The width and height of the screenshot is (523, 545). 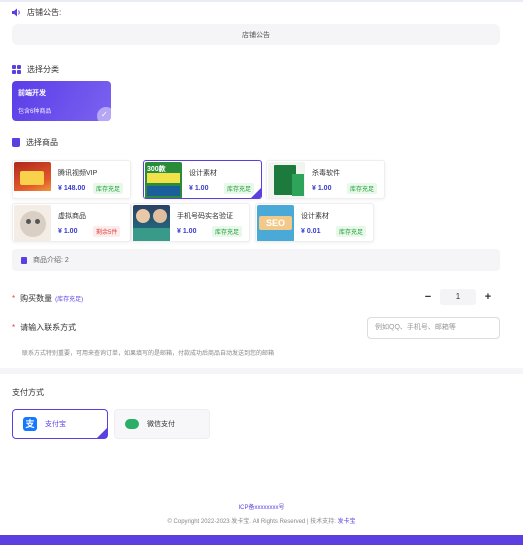 I want to click on contact-label-text: 请输入联系方式, so click(x=48, y=327).